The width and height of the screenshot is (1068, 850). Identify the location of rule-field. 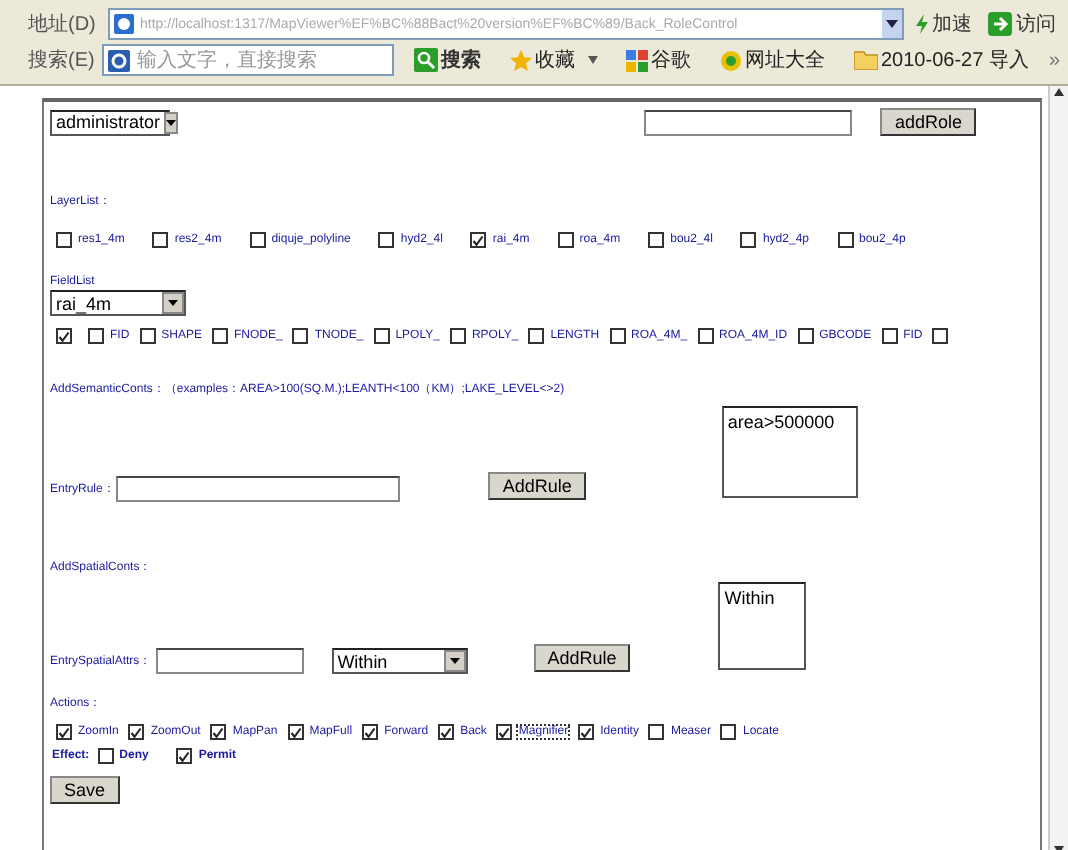
(258, 489).